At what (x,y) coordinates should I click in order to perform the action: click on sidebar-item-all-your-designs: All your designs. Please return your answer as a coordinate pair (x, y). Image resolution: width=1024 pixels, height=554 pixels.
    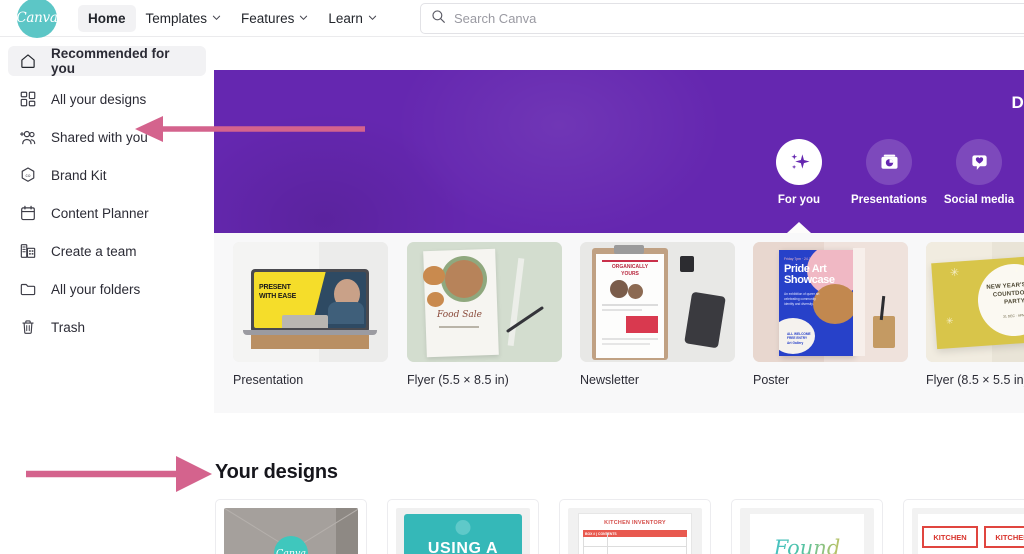
    Looking at the image, I should click on (107, 99).